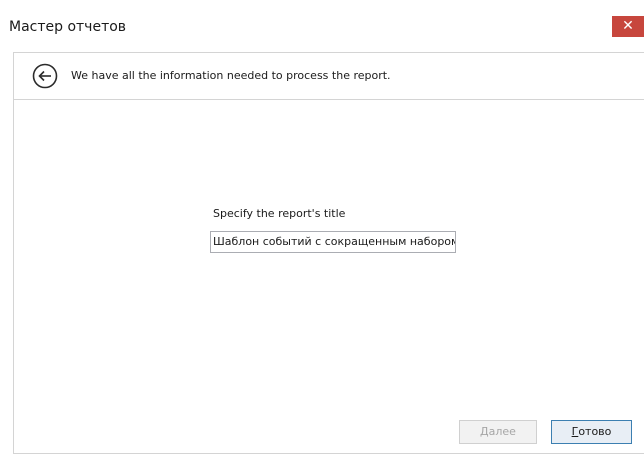  Describe the element at coordinates (333, 242) in the screenshot. I see `report-title-input: Шаблон событий с сокращенным набором да` at that location.